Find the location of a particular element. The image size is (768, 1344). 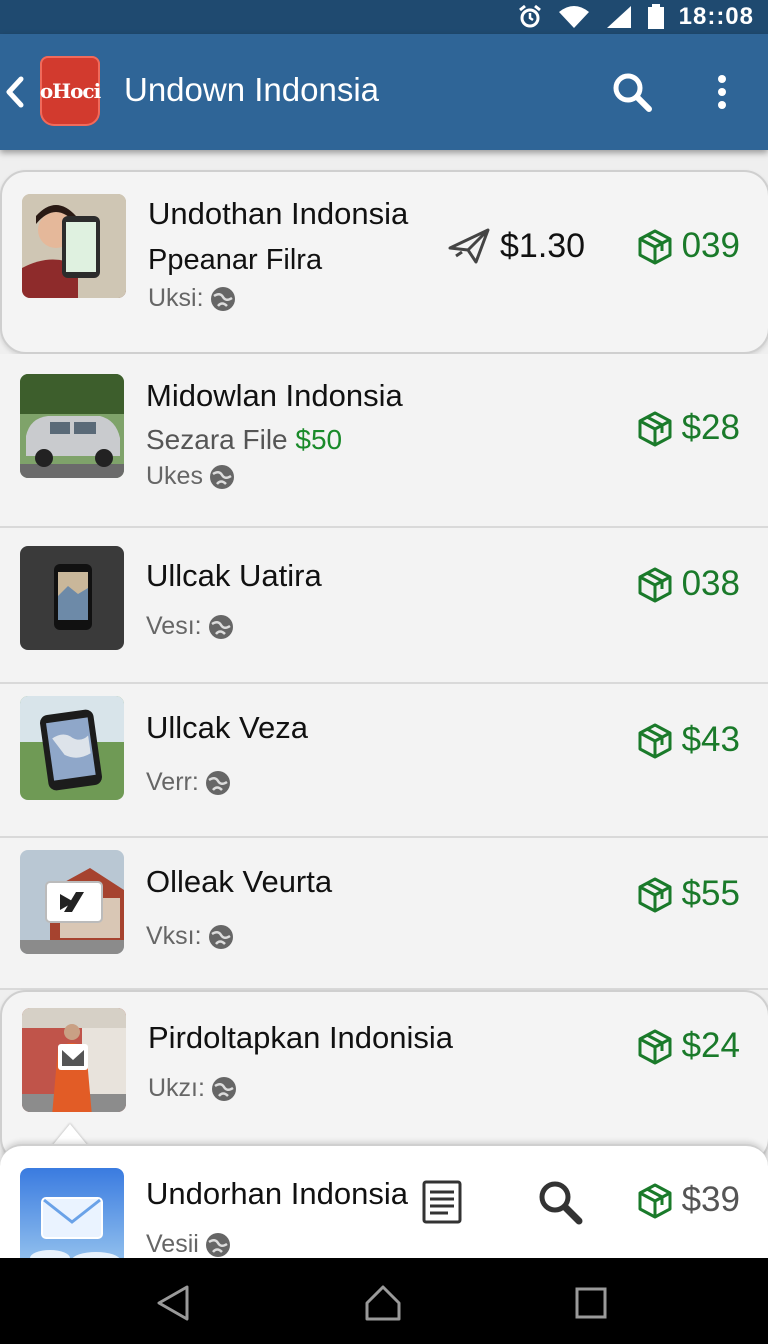

item-price: $43 is located at coordinates (688, 740).